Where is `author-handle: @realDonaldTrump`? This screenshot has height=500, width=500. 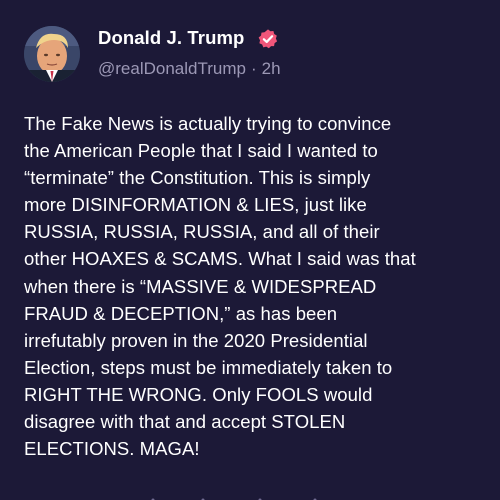
author-handle: @realDonaldTrump is located at coordinates (172, 68).